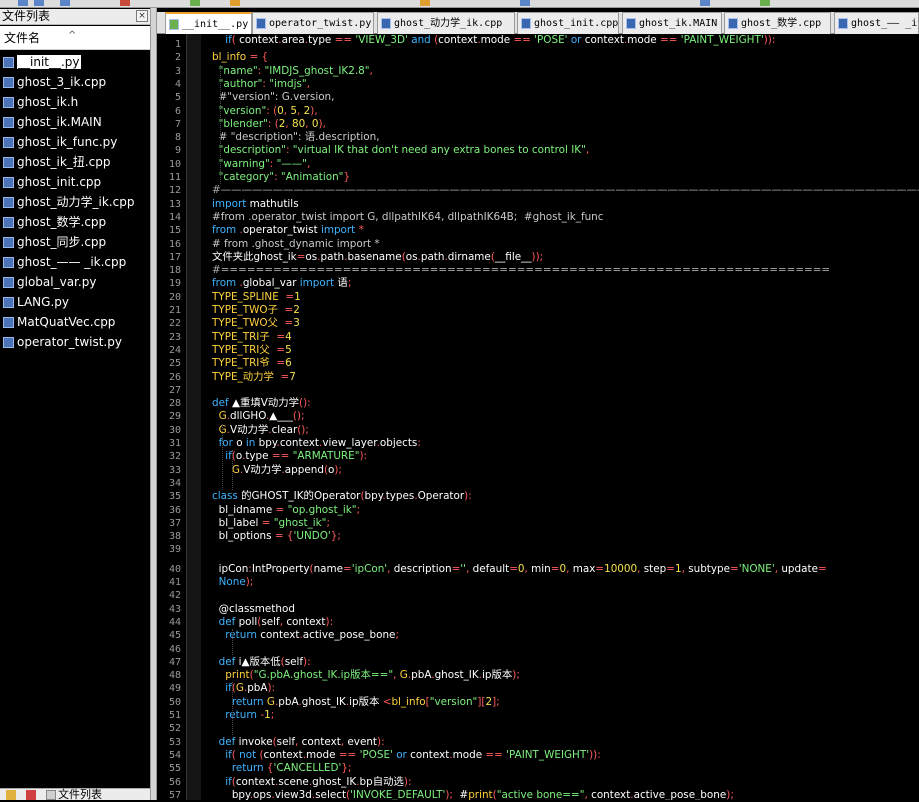 The height and width of the screenshot is (802, 919). What do you see at coordinates (256, 297) in the screenshot?
I see `code-line: TYPE_SPLINE =1` at bounding box center [256, 297].